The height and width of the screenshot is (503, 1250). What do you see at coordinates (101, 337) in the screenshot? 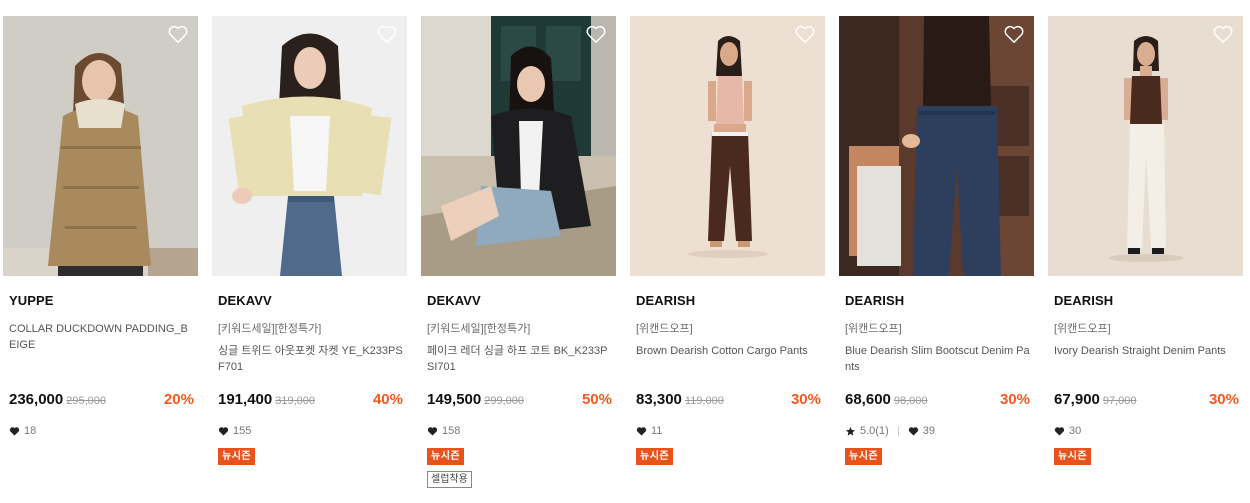
I see `product-name: COLLAR DUCKDOWN PADDING_BEIGE` at bounding box center [101, 337].